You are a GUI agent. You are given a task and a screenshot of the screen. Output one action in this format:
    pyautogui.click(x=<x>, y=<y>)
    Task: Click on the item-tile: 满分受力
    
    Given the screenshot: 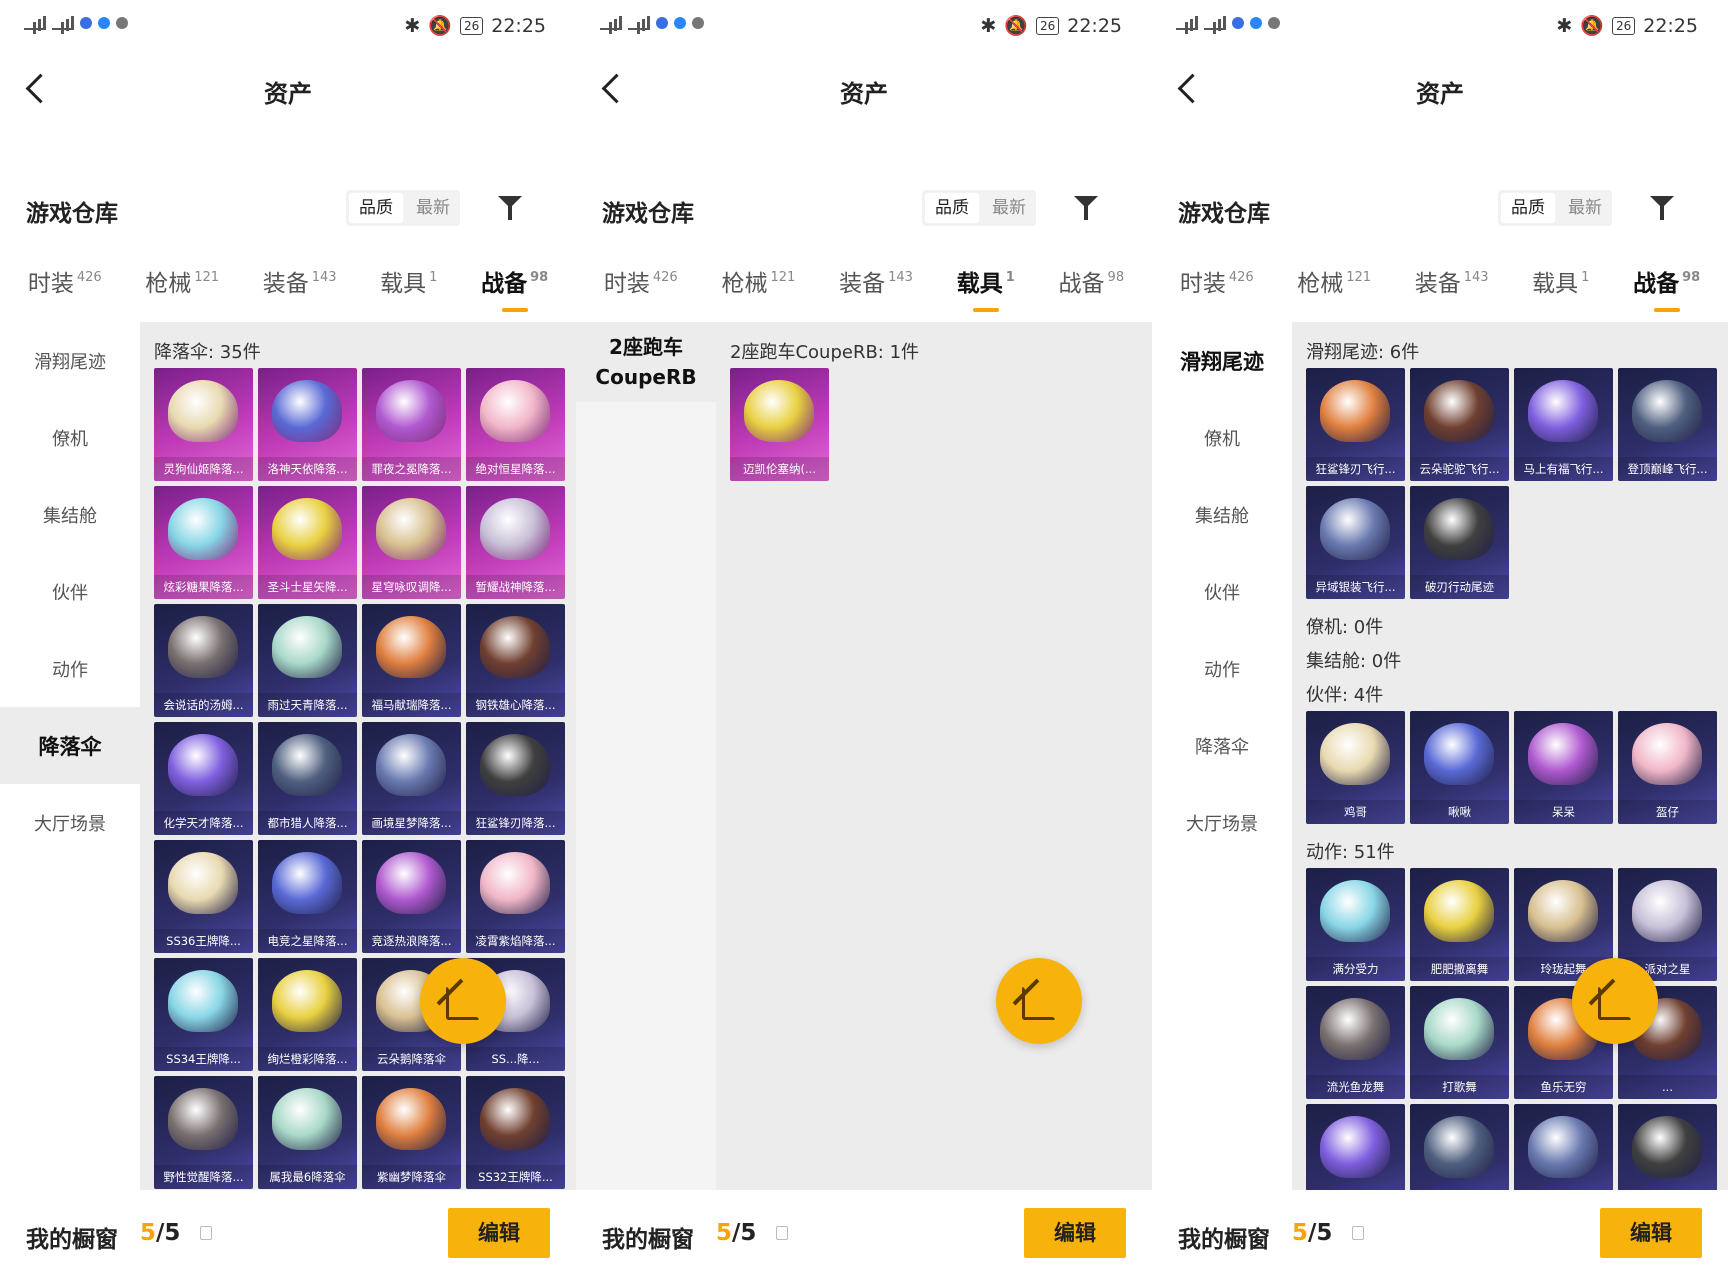 What is the action you would take?
    pyautogui.click(x=1355, y=924)
    